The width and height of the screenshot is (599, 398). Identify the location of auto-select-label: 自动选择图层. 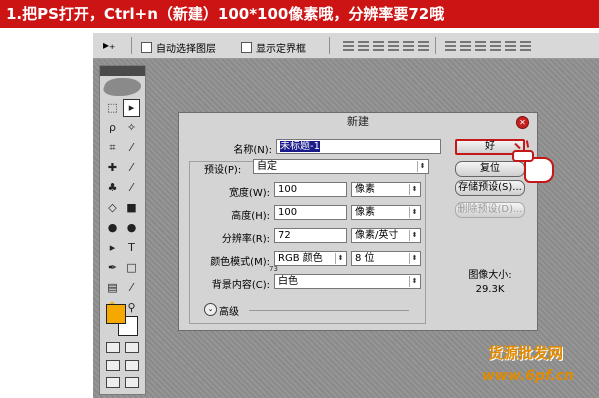
(186, 49).